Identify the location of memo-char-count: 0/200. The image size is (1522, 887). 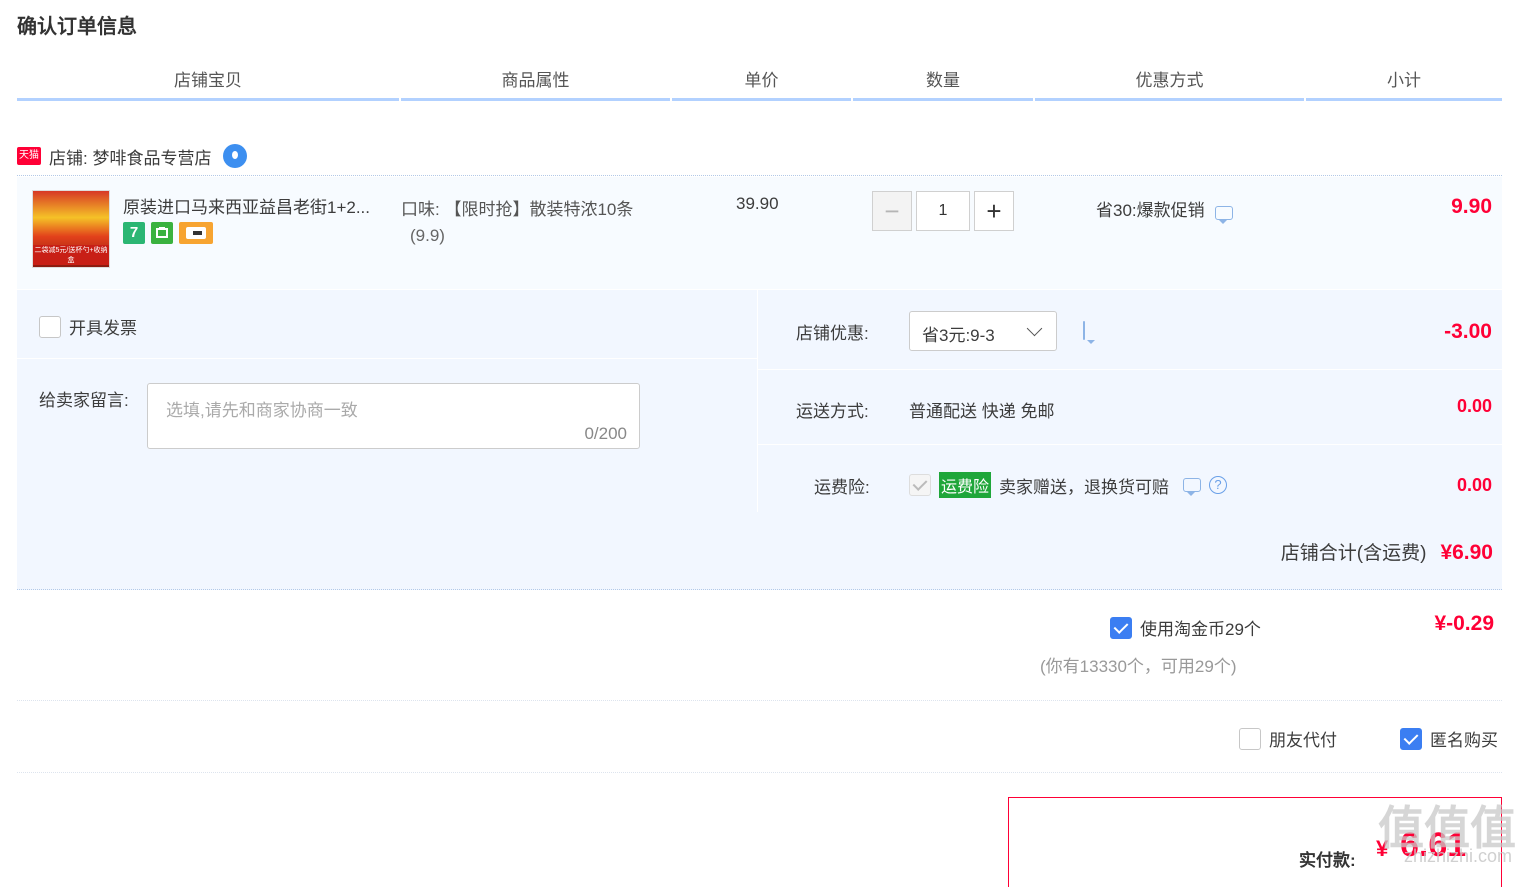
(605, 433).